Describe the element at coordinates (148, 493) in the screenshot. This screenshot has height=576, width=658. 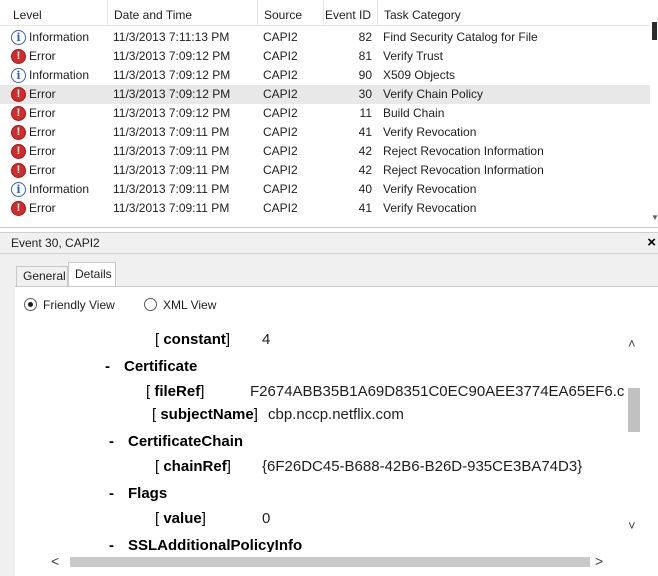
I see `tree-node-flags: Flags` at that location.